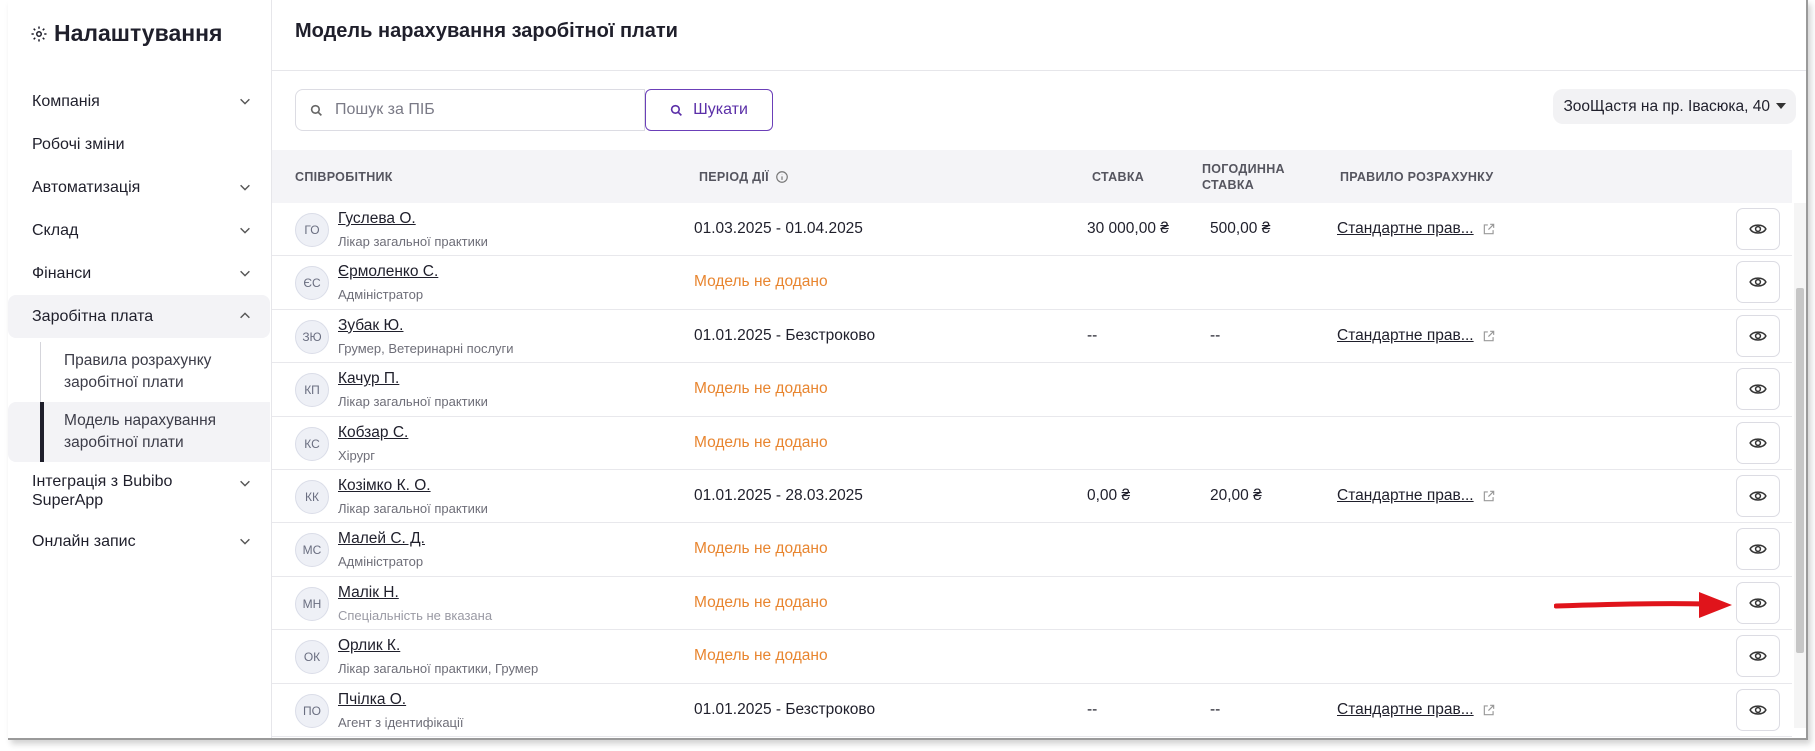 The image size is (1815, 751). Describe the element at coordinates (388, 272) in the screenshot. I see `employee-name-link: Єрмоленко С.` at that location.